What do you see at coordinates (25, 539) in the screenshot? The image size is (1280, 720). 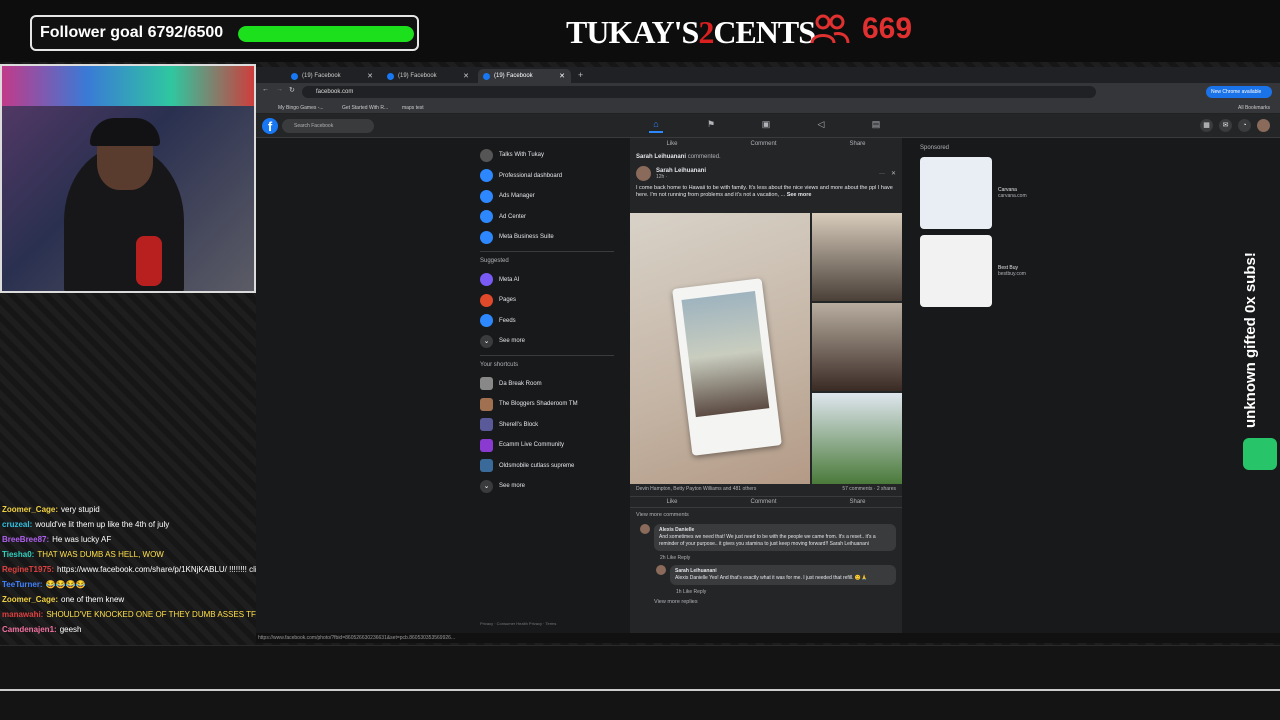 I see `chat-username: BreeBree87:` at bounding box center [25, 539].